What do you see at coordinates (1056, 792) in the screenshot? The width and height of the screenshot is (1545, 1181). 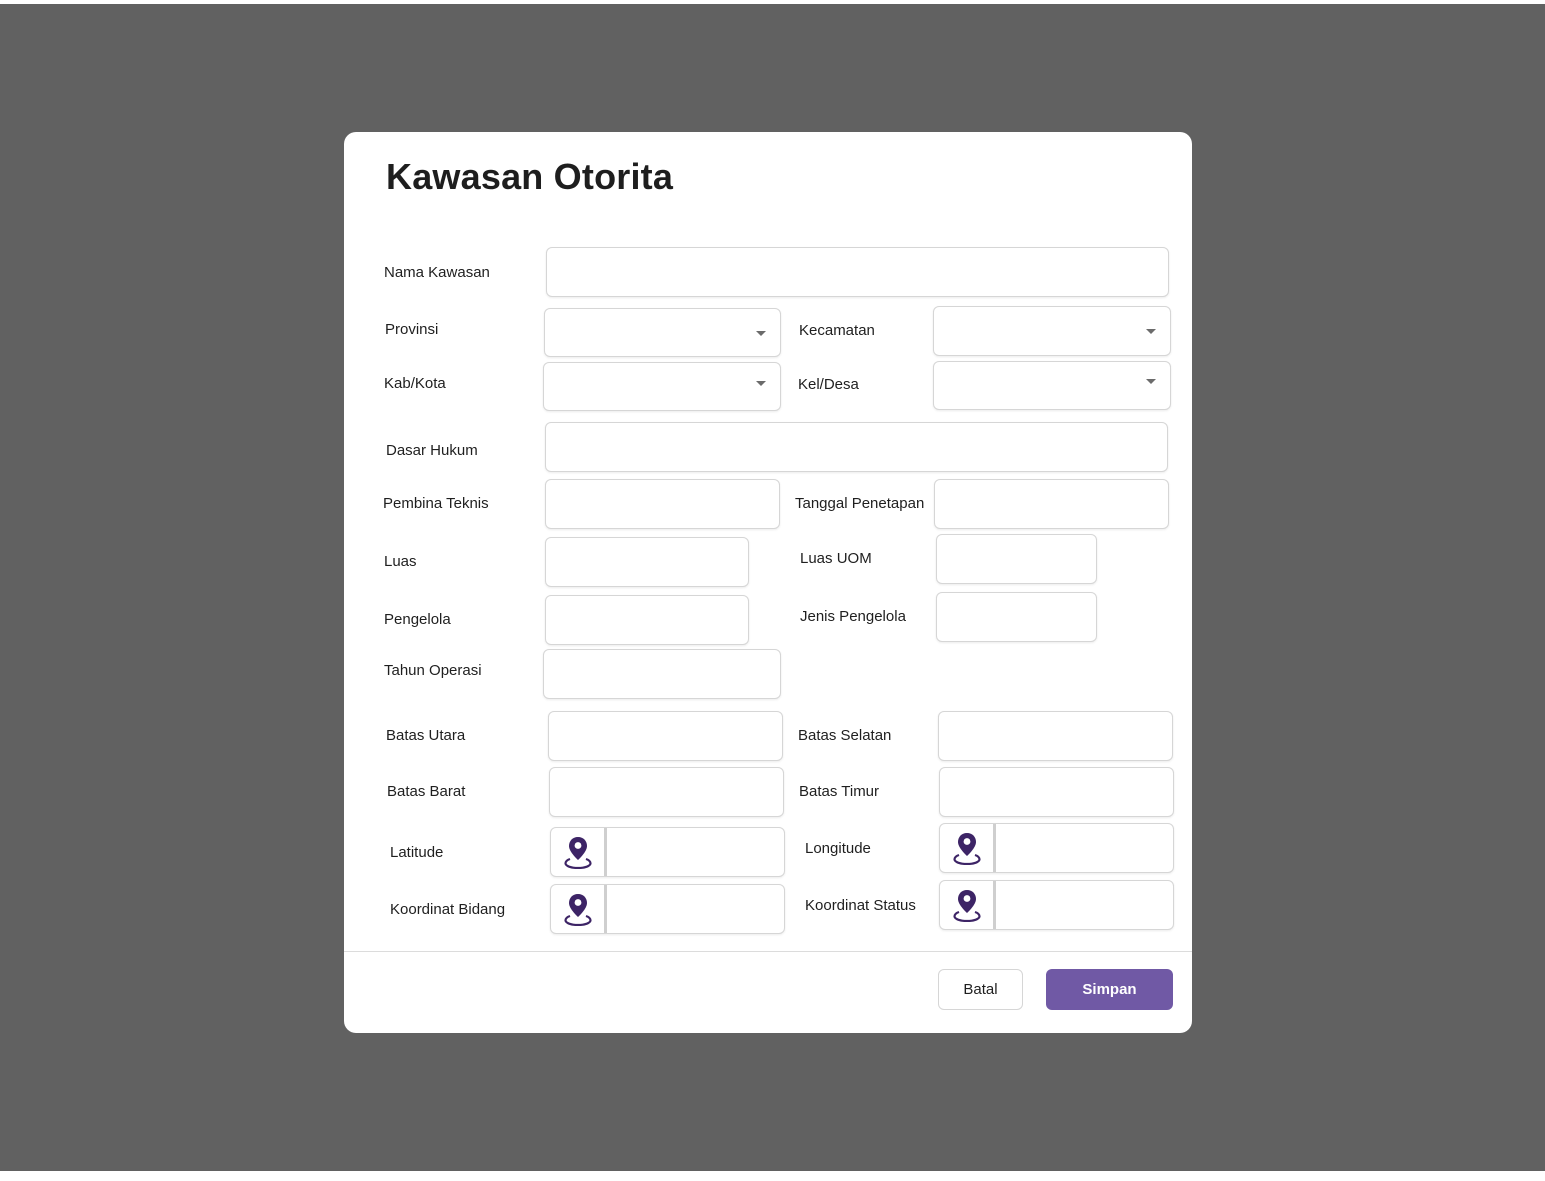 I see `batas-timur-input` at bounding box center [1056, 792].